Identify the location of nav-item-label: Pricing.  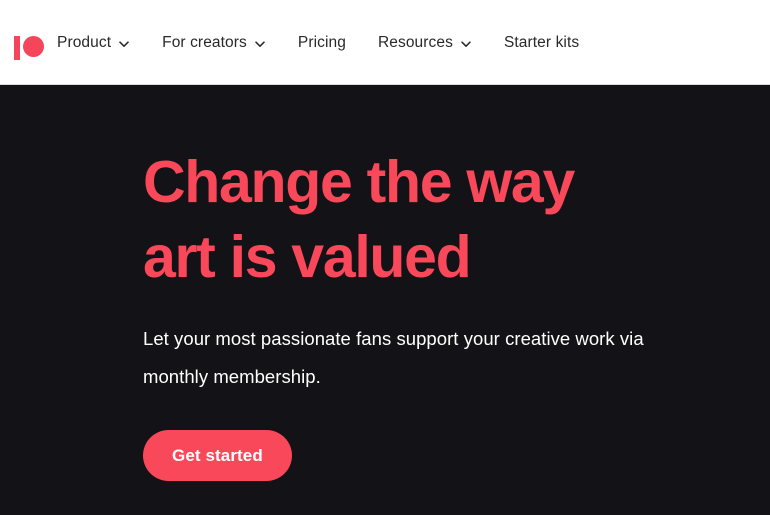
(321, 42).